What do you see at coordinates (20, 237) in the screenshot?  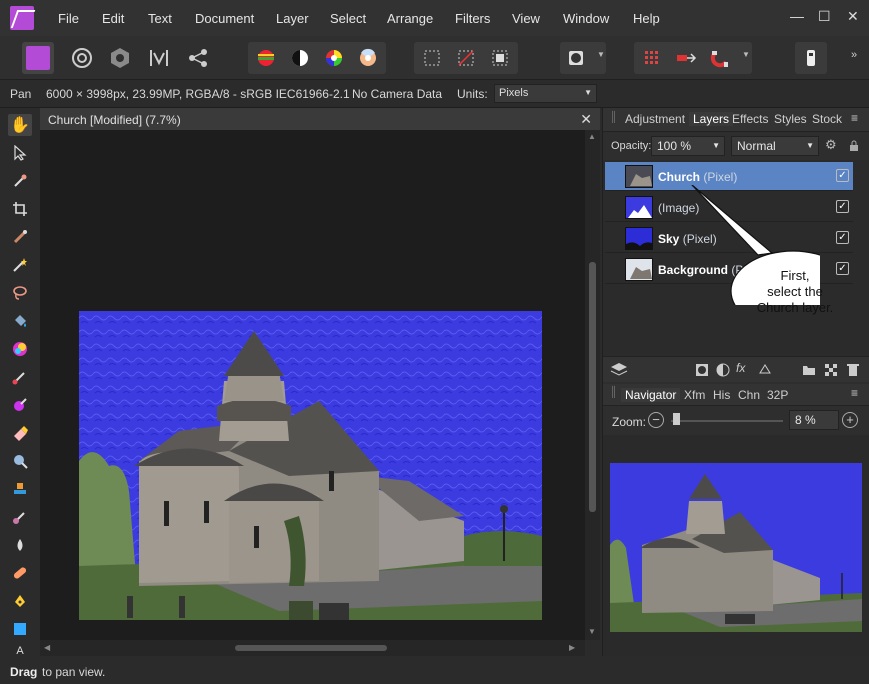 I see `selection-brush-tool` at bounding box center [20, 237].